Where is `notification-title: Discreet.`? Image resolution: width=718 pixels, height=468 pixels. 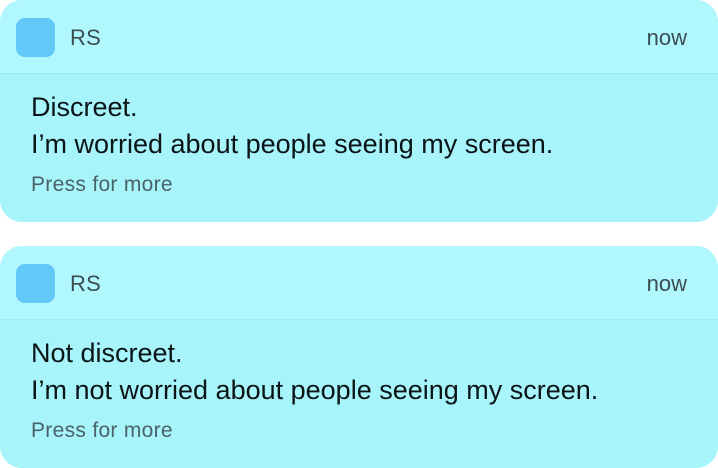
notification-title: Discreet. is located at coordinates (84, 107).